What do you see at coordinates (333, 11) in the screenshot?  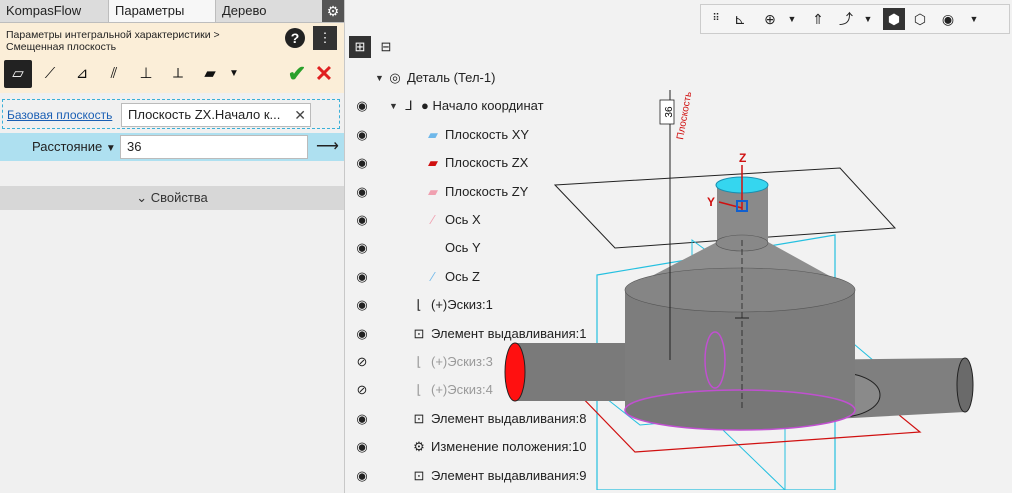 I see `gear-icon: ⚙` at bounding box center [333, 11].